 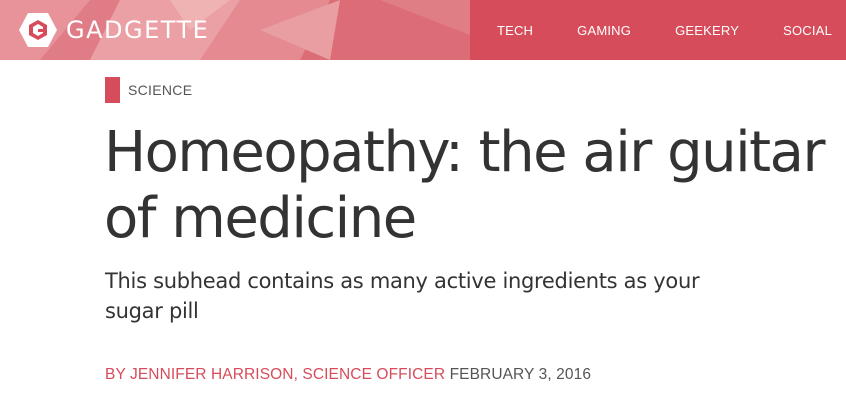 I want to click on category-label: SCIENCE, so click(x=160, y=90).